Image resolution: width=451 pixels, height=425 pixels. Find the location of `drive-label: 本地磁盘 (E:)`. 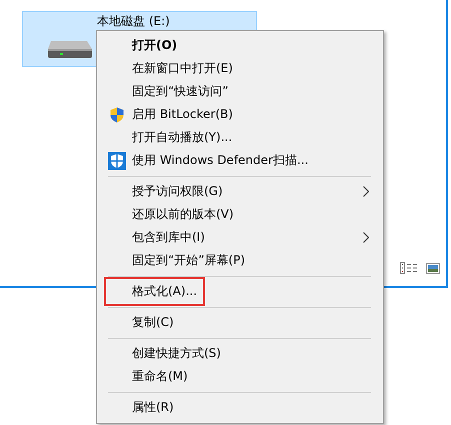

drive-label: 本地磁盘 (E:) is located at coordinates (133, 21).